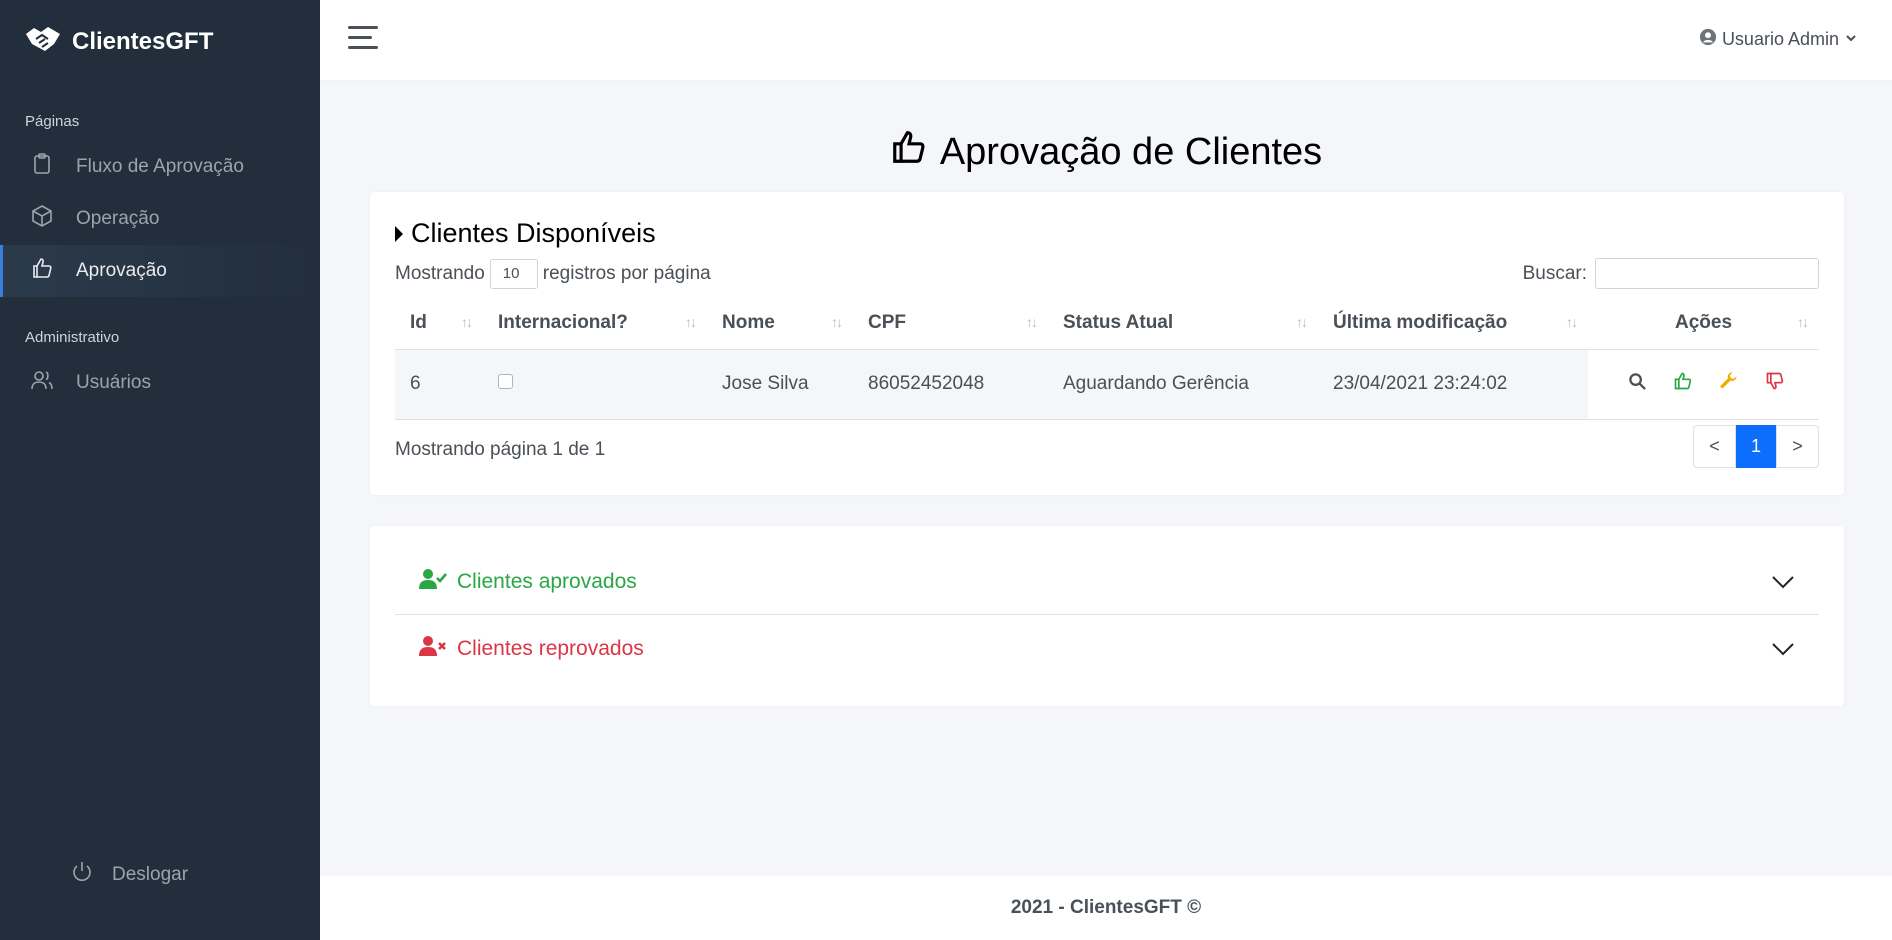 This screenshot has height=940, width=1892. Describe the element at coordinates (1714, 446) in the screenshot. I see `pagination-prev: <` at that location.